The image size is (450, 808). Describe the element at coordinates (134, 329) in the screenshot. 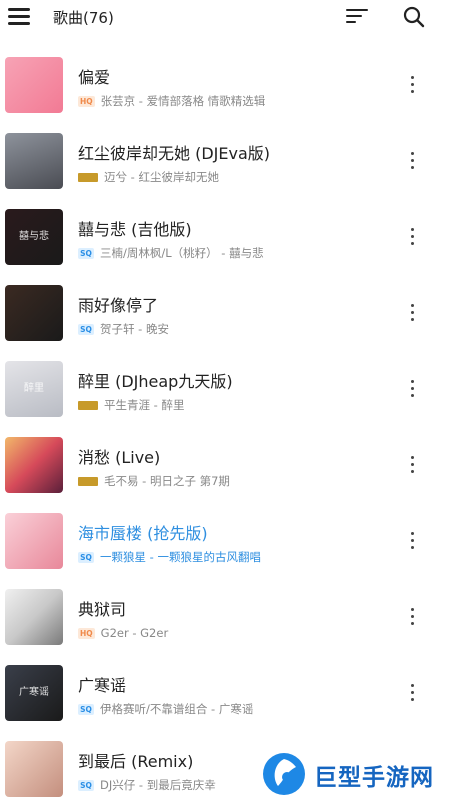

I see `song-artist-album: 贺子轩 - 晚安` at that location.